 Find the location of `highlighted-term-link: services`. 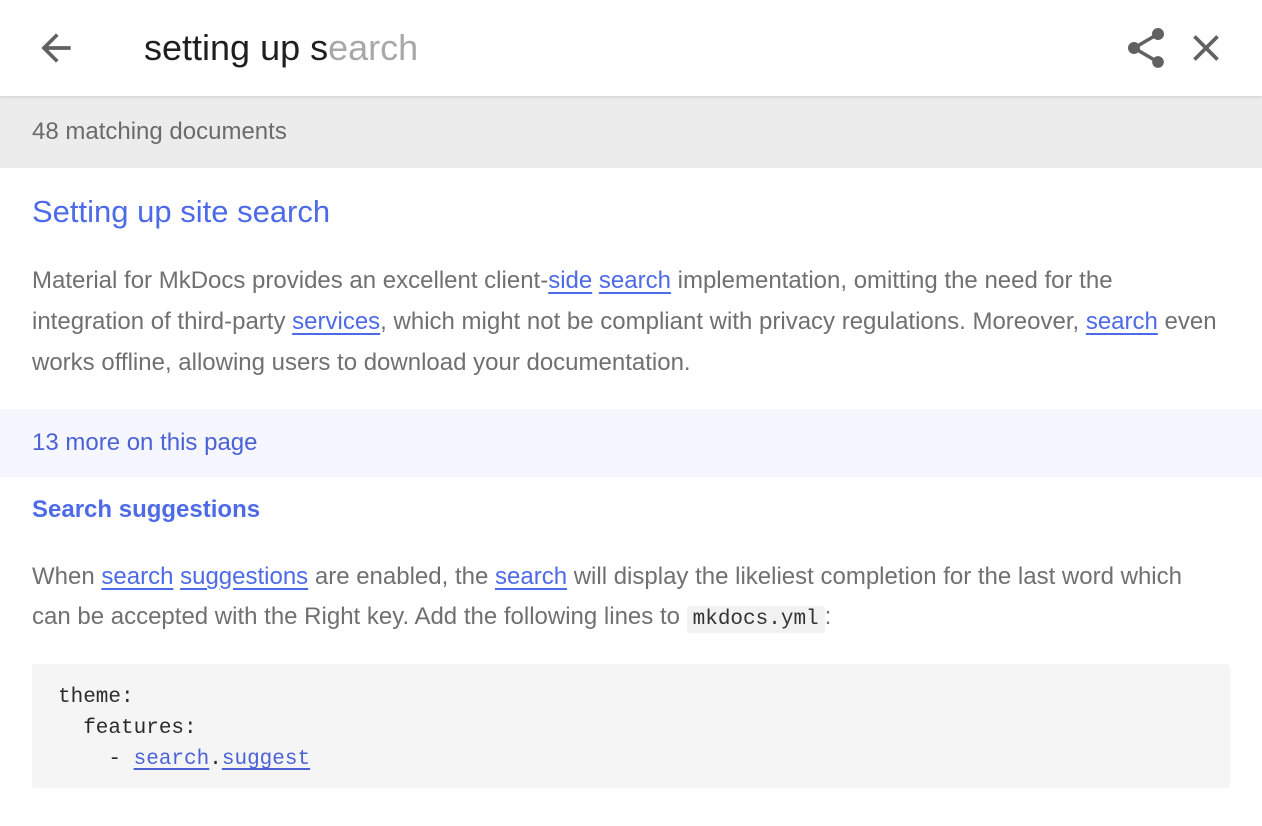

highlighted-term-link: services is located at coordinates (336, 321).